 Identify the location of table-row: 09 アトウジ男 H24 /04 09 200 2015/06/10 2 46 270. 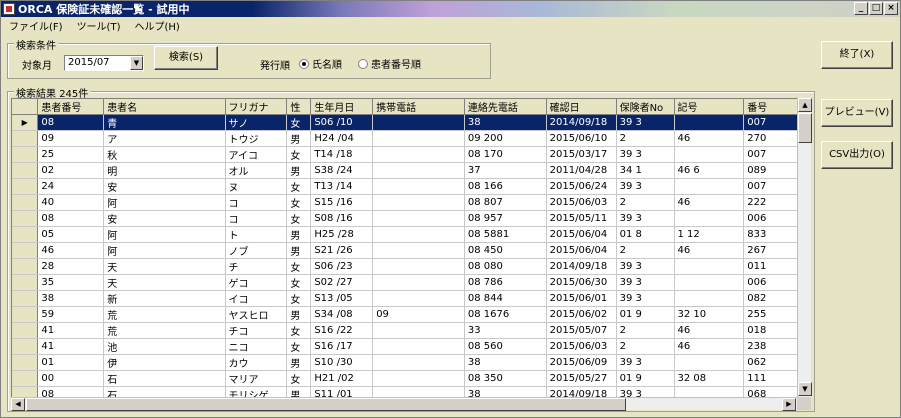
(411, 138).